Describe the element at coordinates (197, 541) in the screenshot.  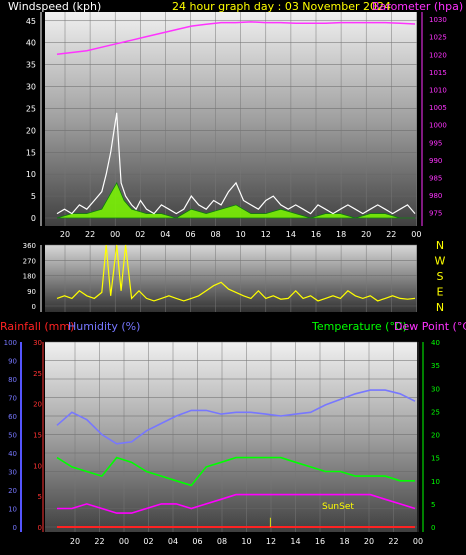
I see `temp-x-tick-label: 06` at that location.